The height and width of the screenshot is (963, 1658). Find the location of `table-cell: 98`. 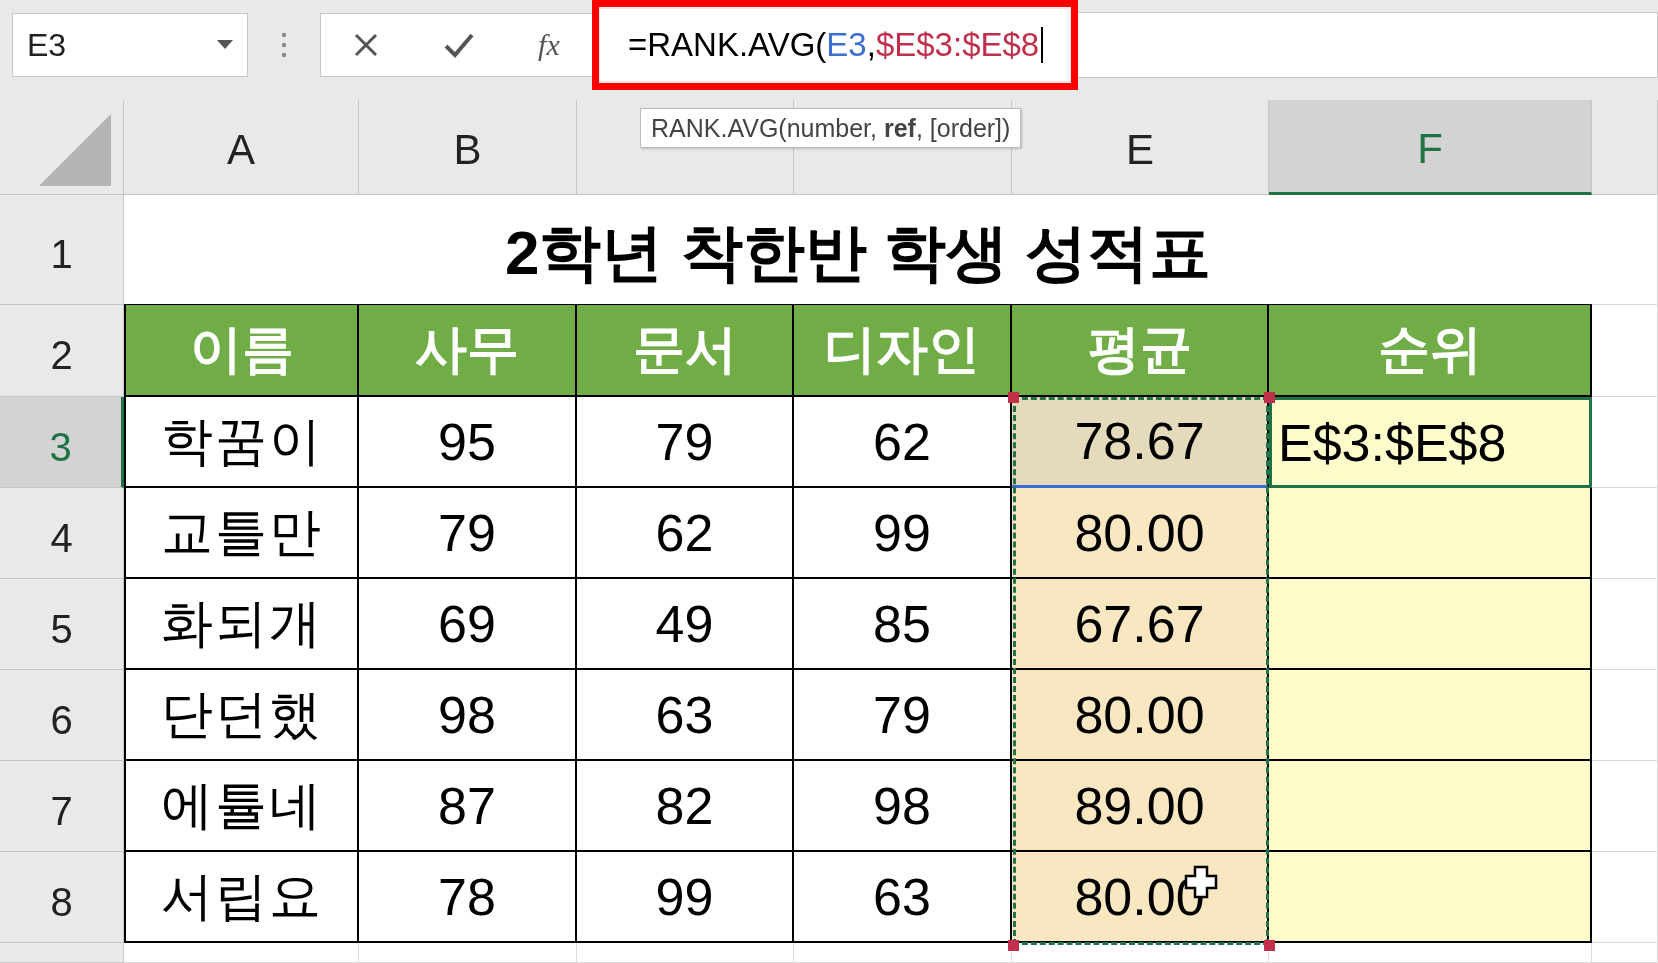

table-cell: 98 is located at coordinates (468, 715).